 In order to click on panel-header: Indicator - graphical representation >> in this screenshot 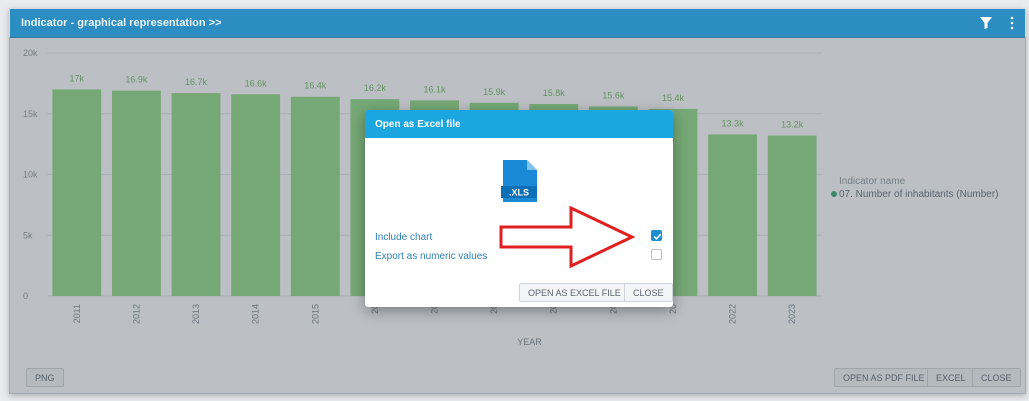, I will do `click(517, 23)`.